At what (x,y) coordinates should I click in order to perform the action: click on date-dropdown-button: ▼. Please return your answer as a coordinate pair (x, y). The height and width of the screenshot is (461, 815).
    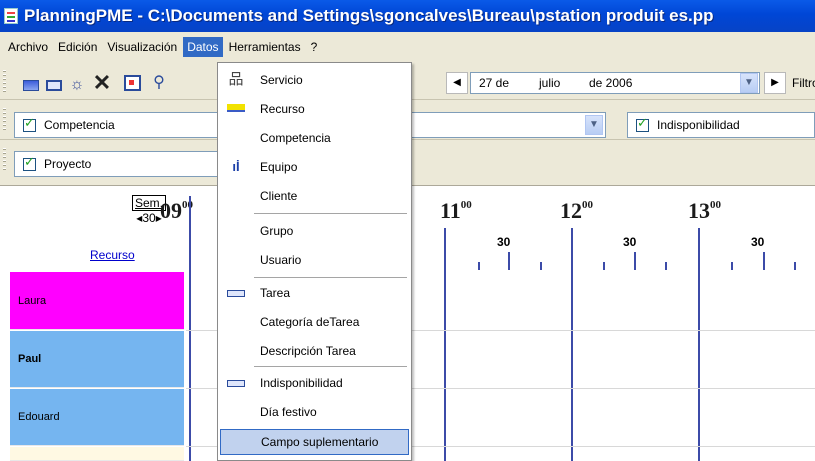
    Looking at the image, I should click on (749, 83).